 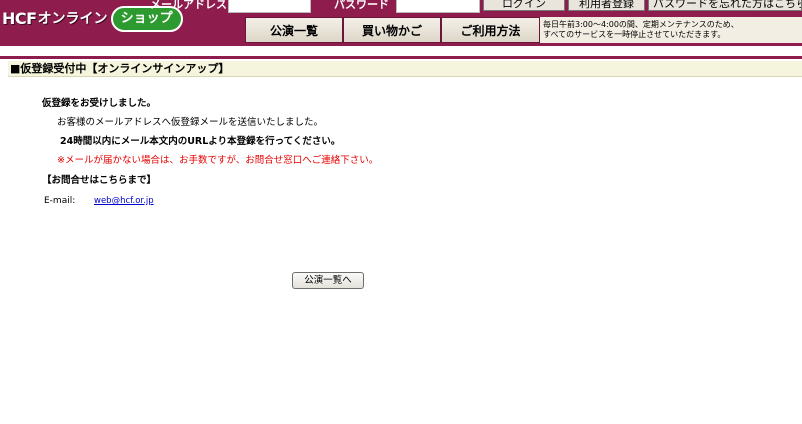 I want to click on nav-guide: ご利用方法, so click(x=490, y=30).